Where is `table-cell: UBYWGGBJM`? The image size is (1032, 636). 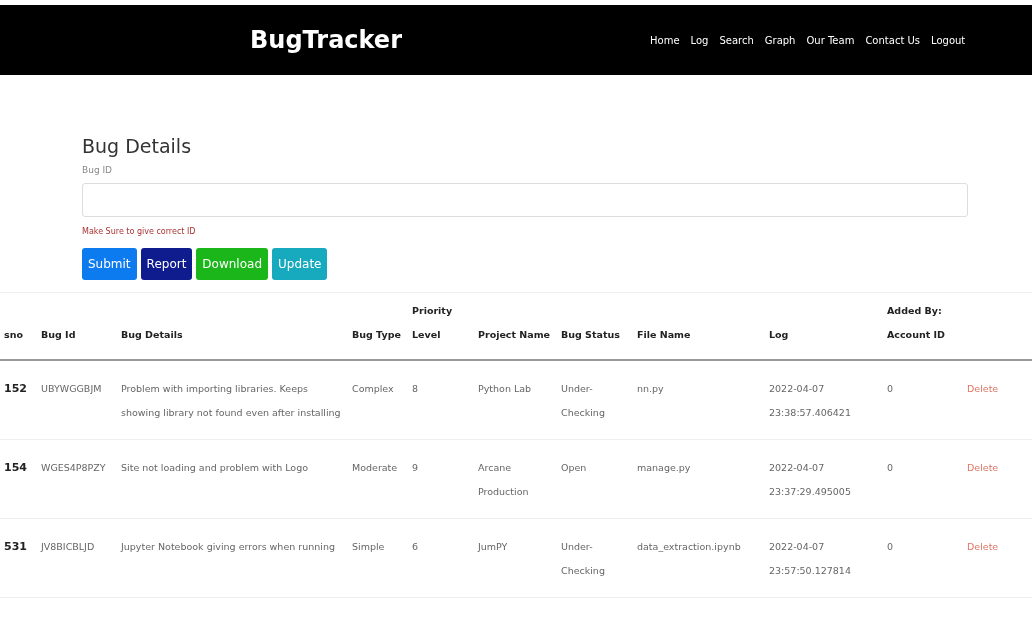 table-cell: UBYWGGBJM is located at coordinates (77, 400).